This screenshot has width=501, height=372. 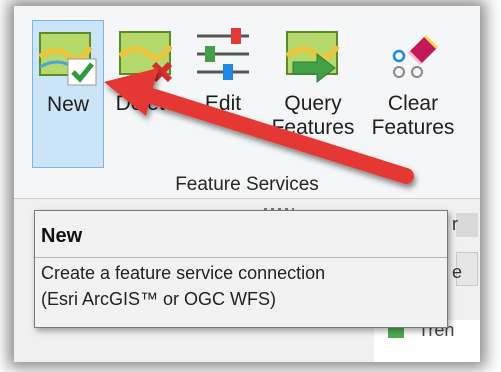 What do you see at coordinates (62, 236) in the screenshot?
I see `tooltip-title: New` at bounding box center [62, 236].